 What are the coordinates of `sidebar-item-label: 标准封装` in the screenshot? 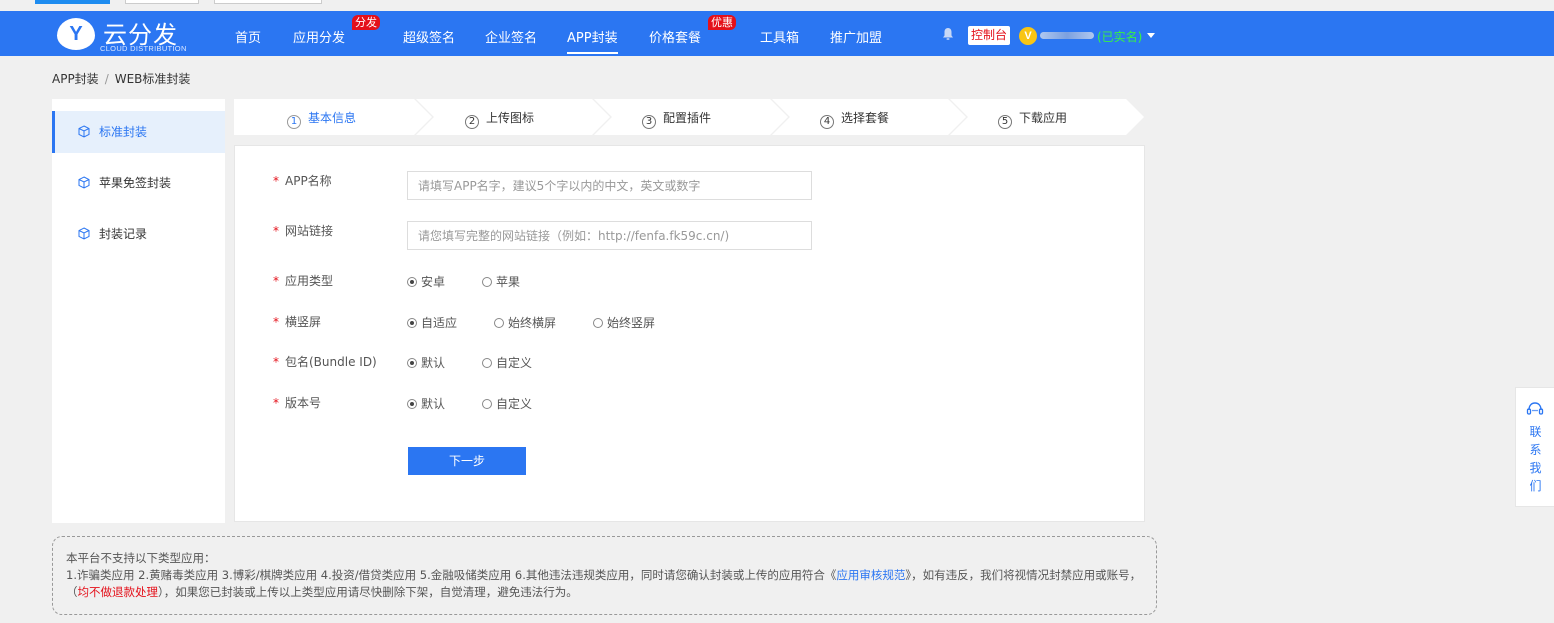 It's located at (123, 132).